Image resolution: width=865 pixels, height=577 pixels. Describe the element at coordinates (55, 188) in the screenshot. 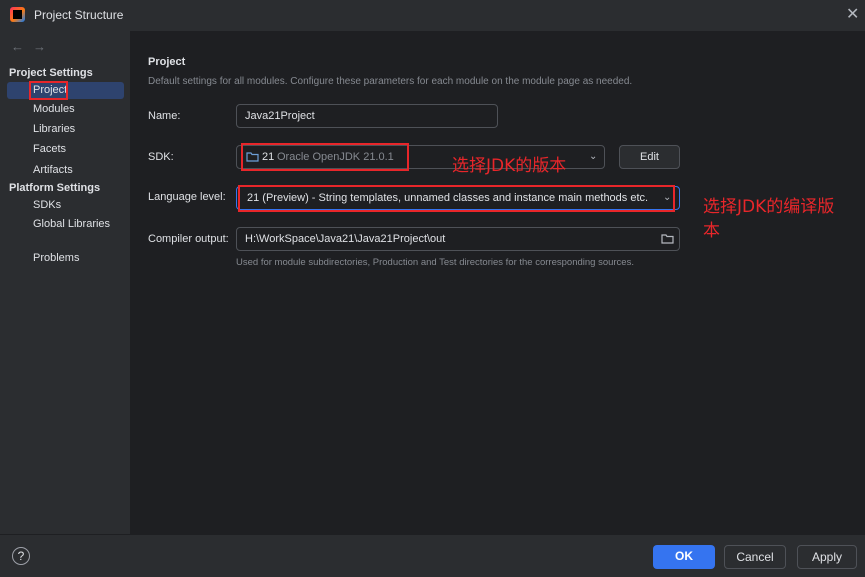

I see `section-platform-settings: Platform Settings` at that location.